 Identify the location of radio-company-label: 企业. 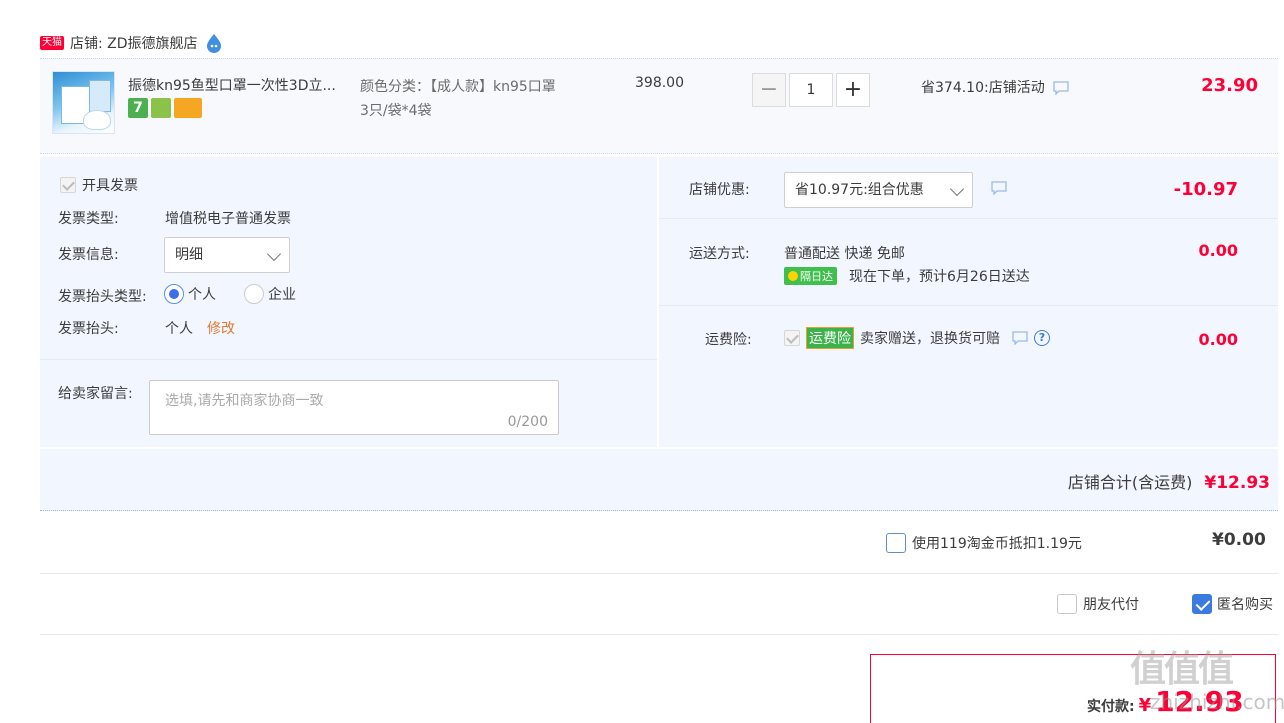
(282, 295).